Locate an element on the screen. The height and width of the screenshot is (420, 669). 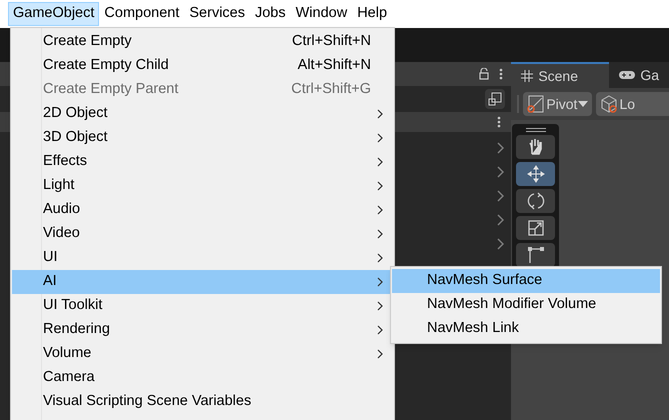
menu-bar-item: Help is located at coordinates (372, 14).